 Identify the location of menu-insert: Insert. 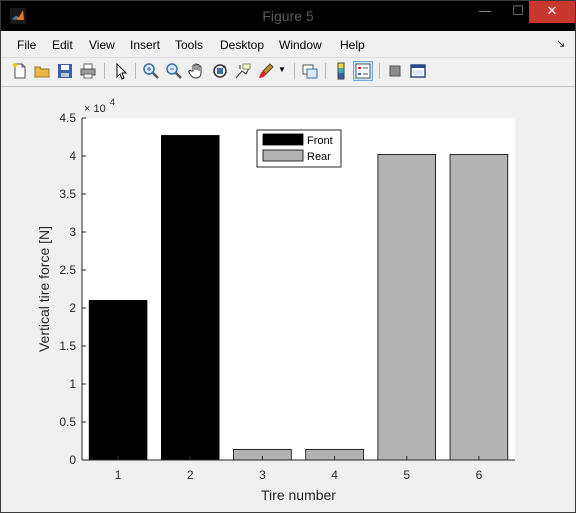
(145, 45).